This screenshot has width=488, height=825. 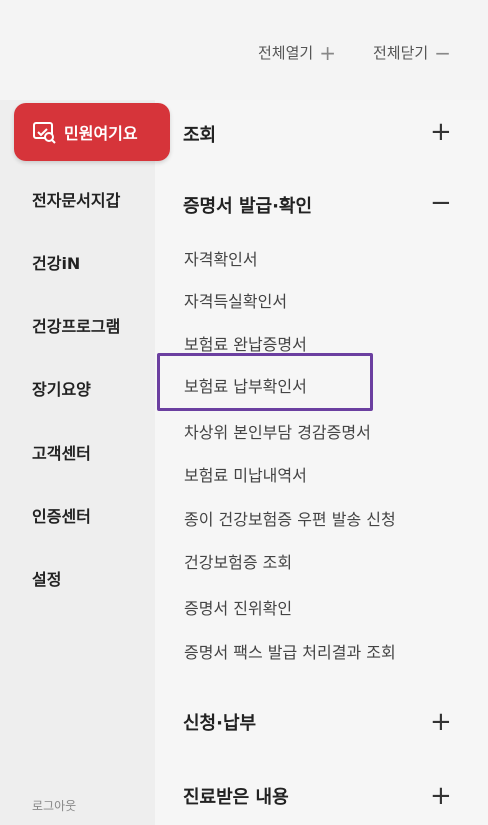 I want to click on collapse-all-button: 전체닫기 −, so click(x=412, y=52).